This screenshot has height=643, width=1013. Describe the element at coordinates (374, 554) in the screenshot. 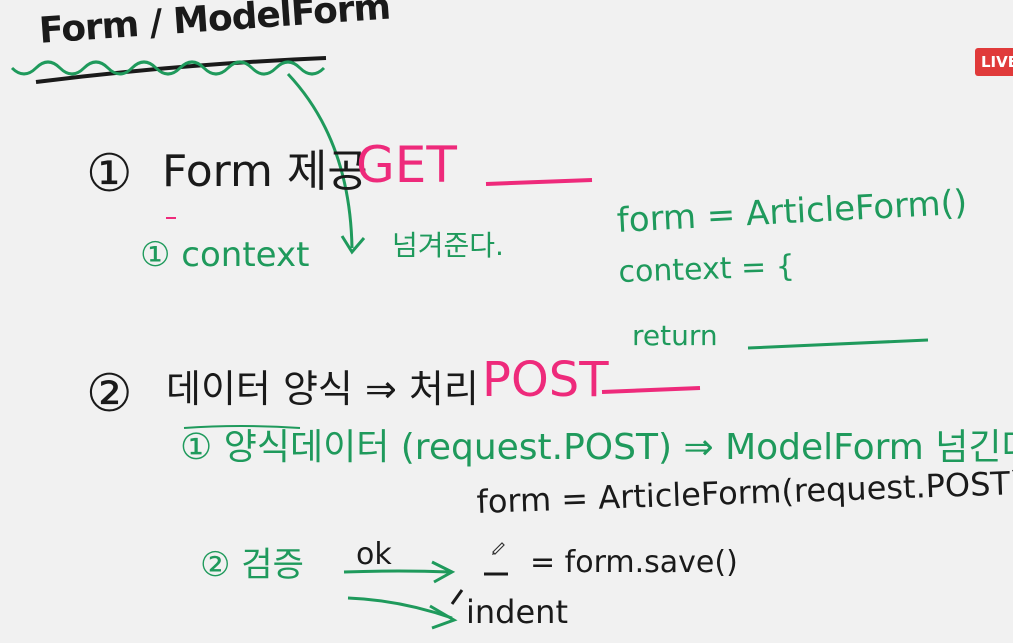

I see `ok-label: ok` at that location.